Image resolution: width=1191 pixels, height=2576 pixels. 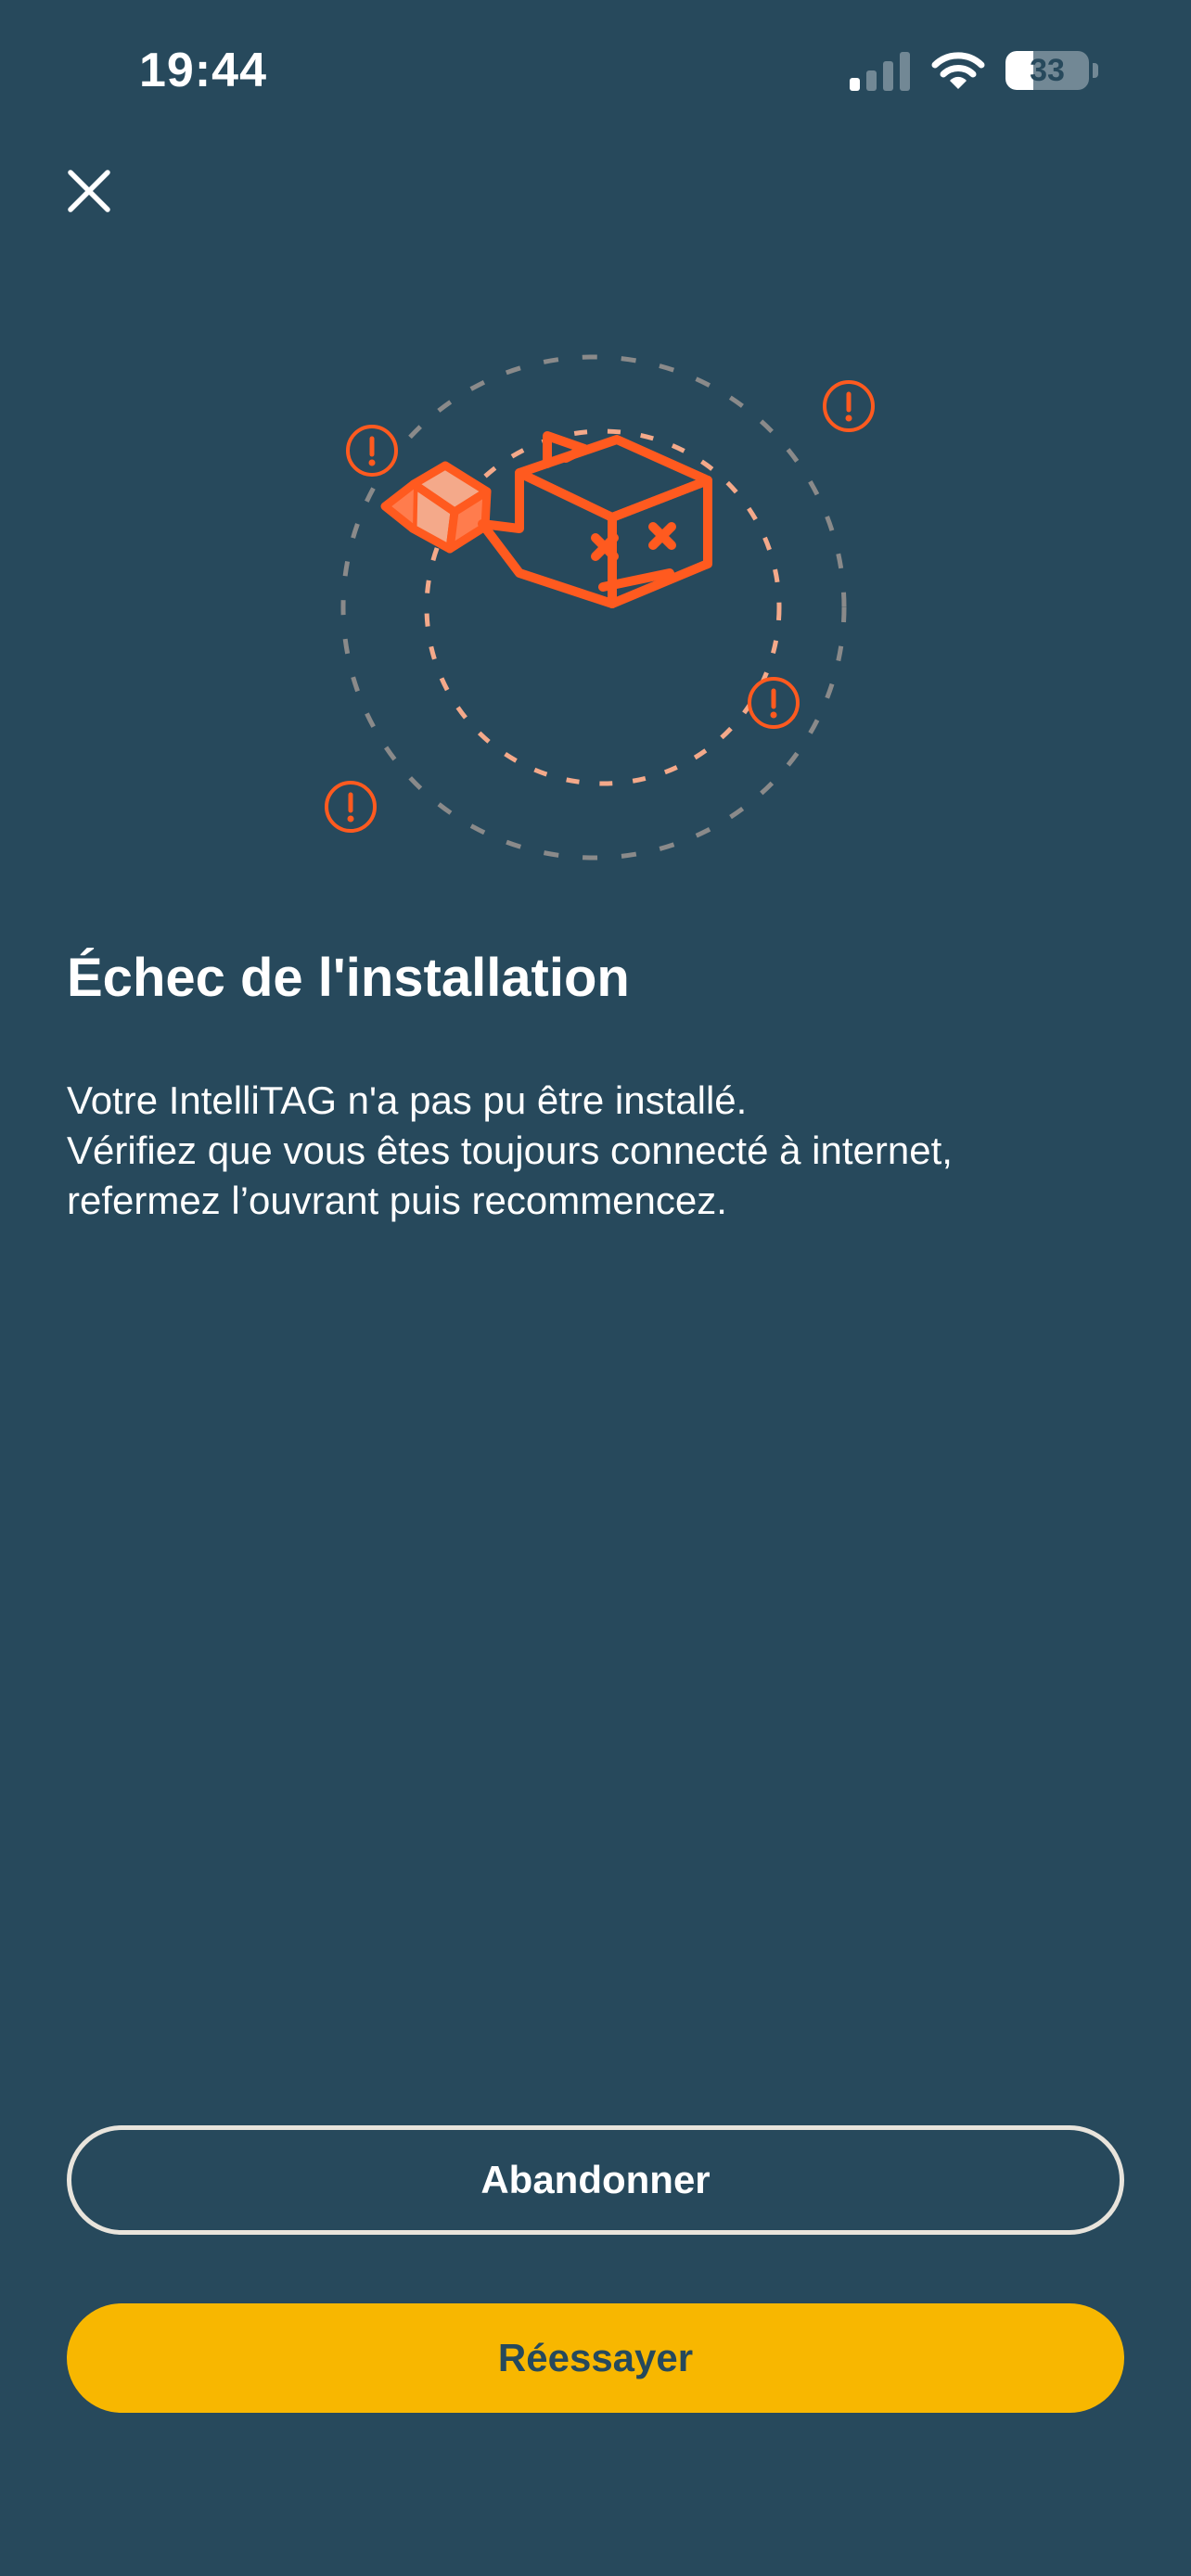 I want to click on battery-nub, so click(x=1095, y=71).